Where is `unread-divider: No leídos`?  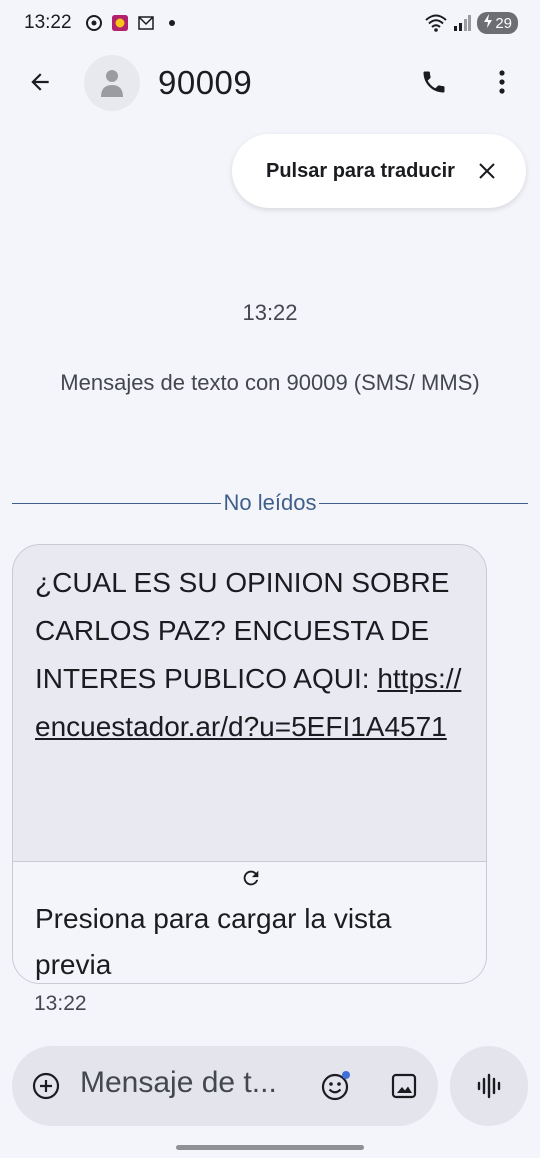 unread-divider: No leídos is located at coordinates (270, 503).